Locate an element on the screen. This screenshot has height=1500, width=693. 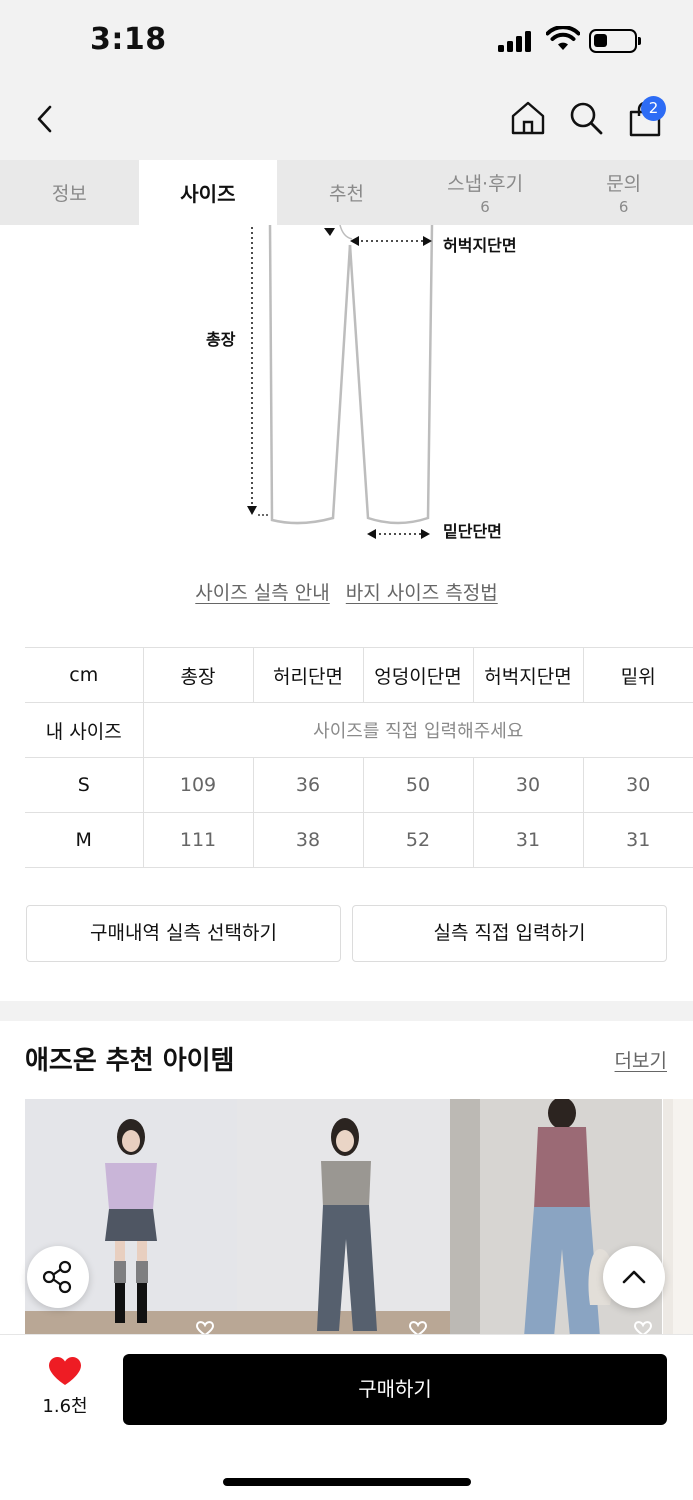
tab-label: 스냅·후기 is located at coordinates (485, 184).